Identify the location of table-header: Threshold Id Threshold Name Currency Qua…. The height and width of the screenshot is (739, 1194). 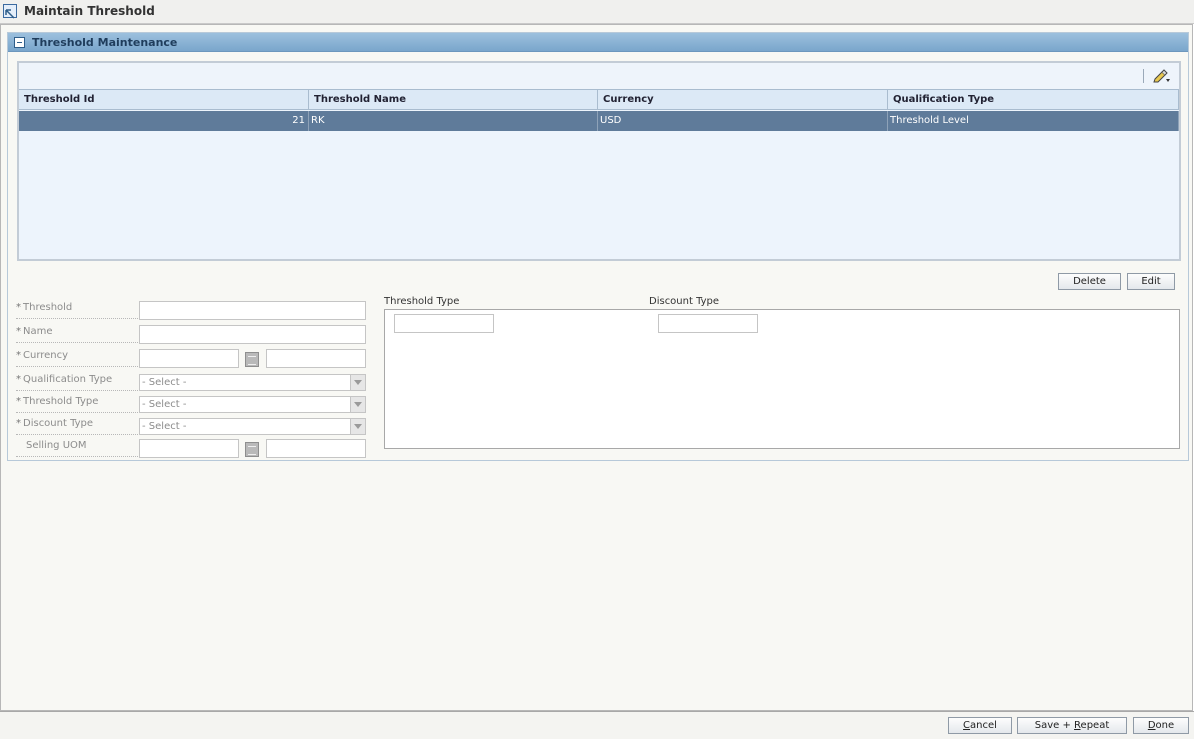
(599, 99).